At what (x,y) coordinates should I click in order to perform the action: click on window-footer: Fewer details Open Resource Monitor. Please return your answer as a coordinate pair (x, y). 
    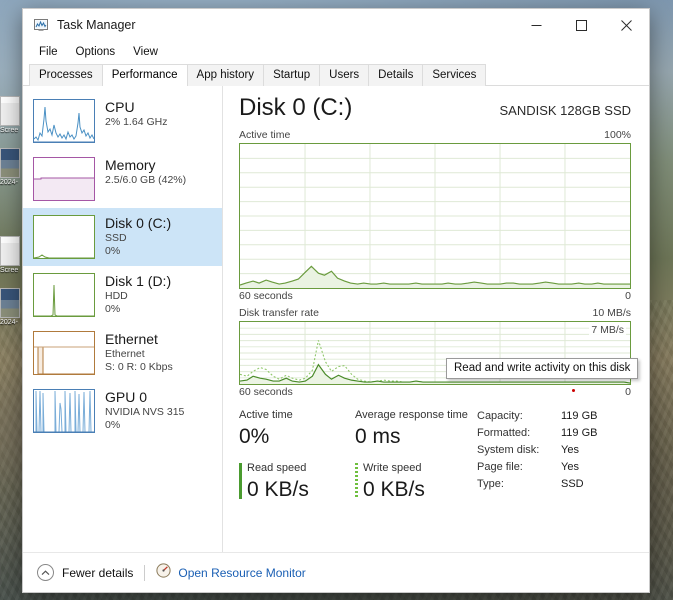
    Looking at the image, I should click on (336, 572).